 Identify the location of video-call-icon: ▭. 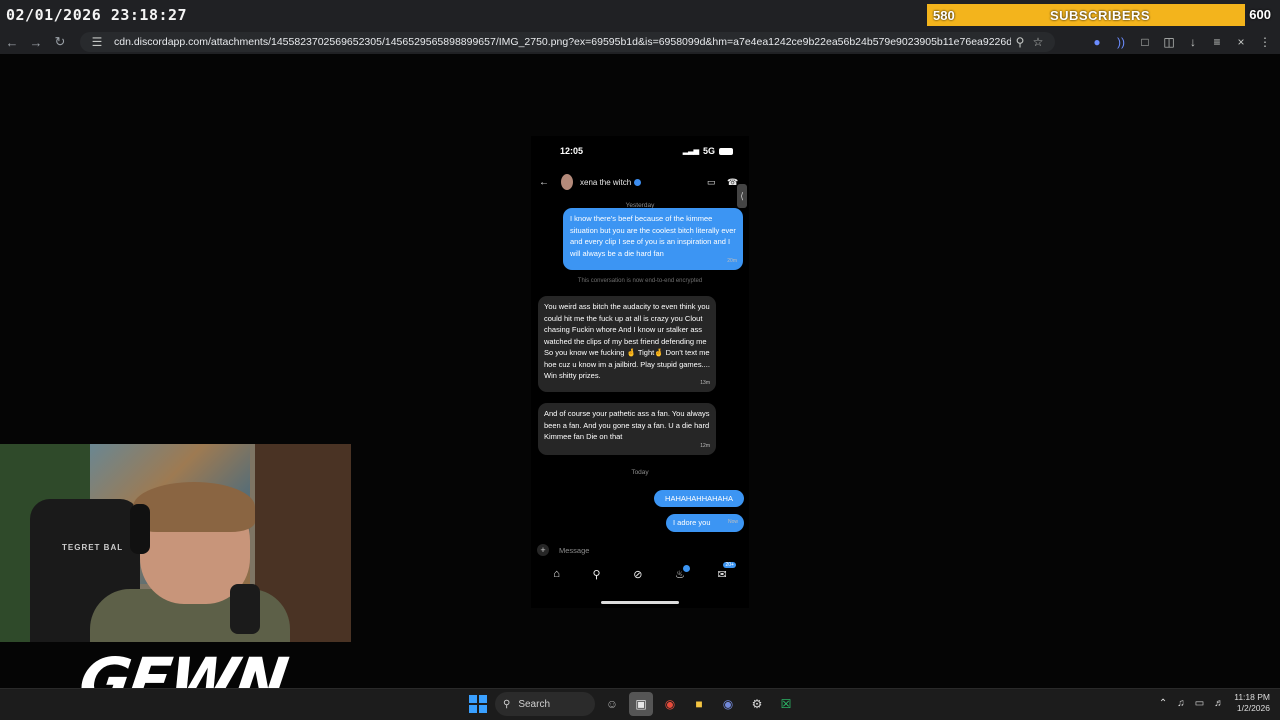
(711, 181).